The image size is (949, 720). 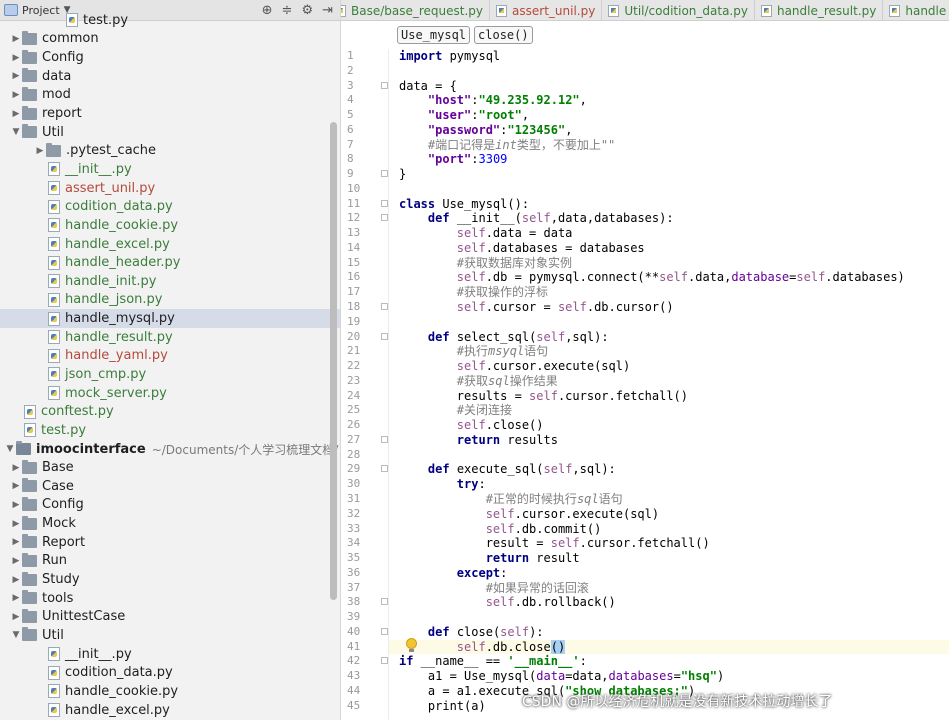 What do you see at coordinates (669, 263) in the screenshot?
I see `code-line: #获取数据库对象实例` at bounding box center [669, 263].